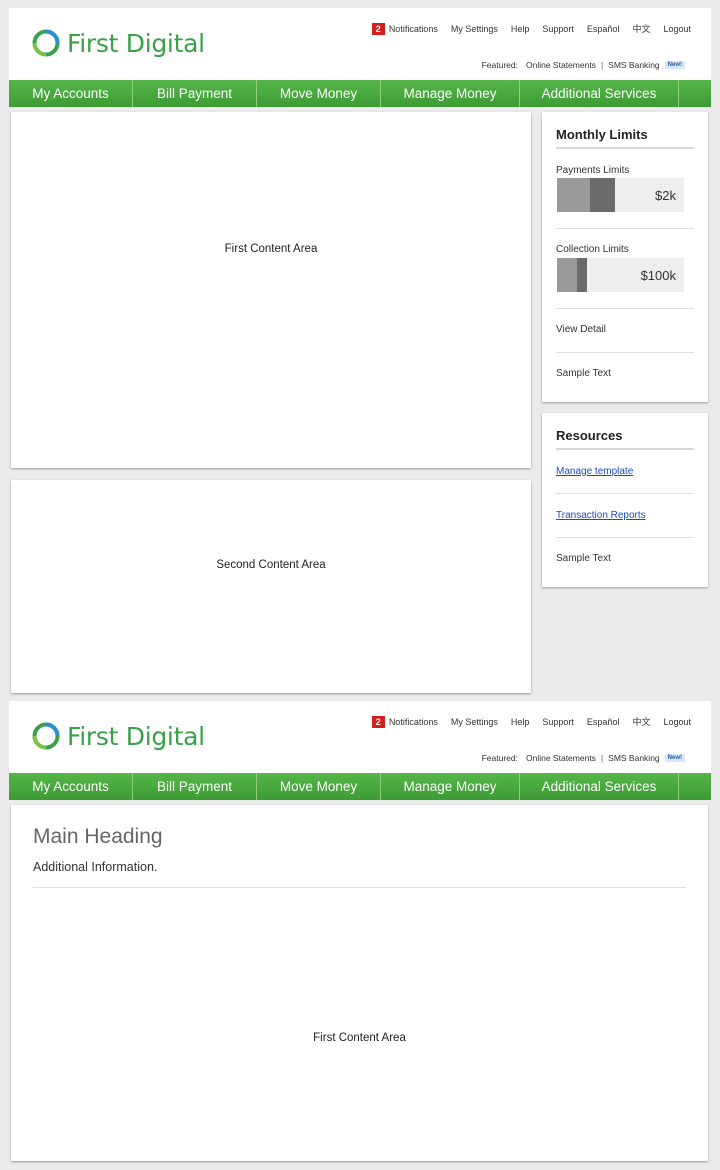 This screenshot has height=1170, width=720. What do you see at coordinates (582, 275) in the screenshot?
I see `collection-pending-segment` at bounding box center [582, 275].